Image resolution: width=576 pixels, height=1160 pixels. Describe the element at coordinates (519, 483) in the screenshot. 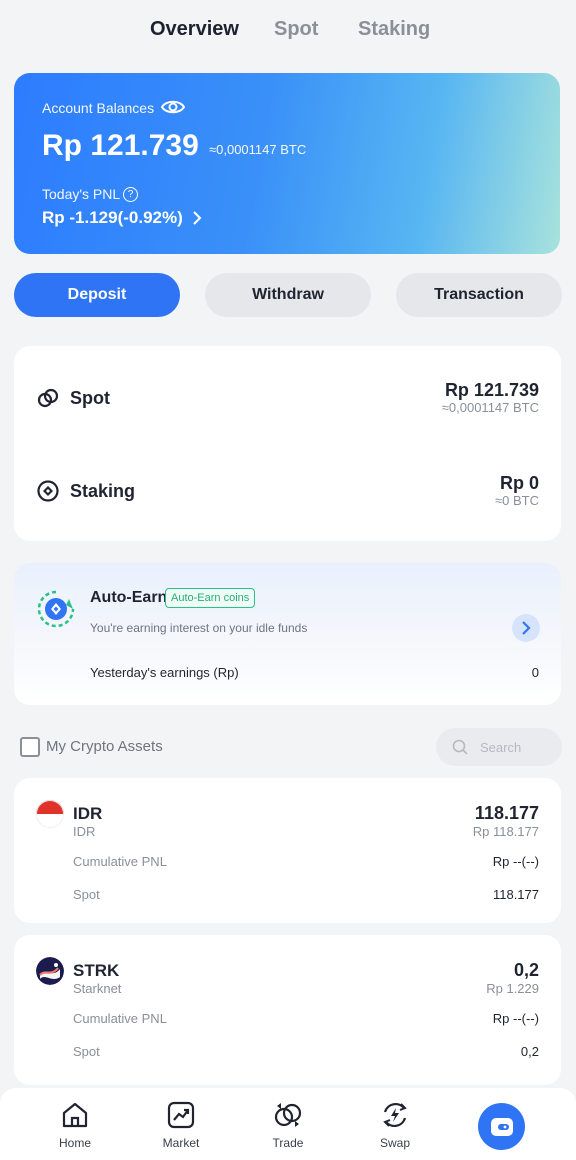

I see `account-amount: Rp 0` at that location.